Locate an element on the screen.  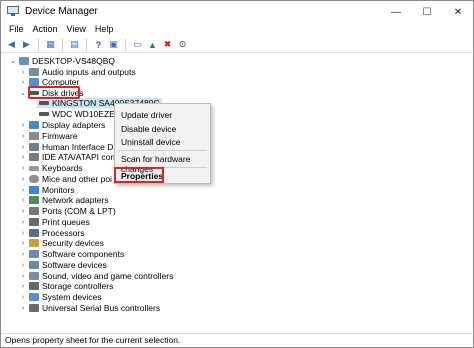
tree-item-sound: › Sound, video and game controllers is located at coordinates (96, 276).